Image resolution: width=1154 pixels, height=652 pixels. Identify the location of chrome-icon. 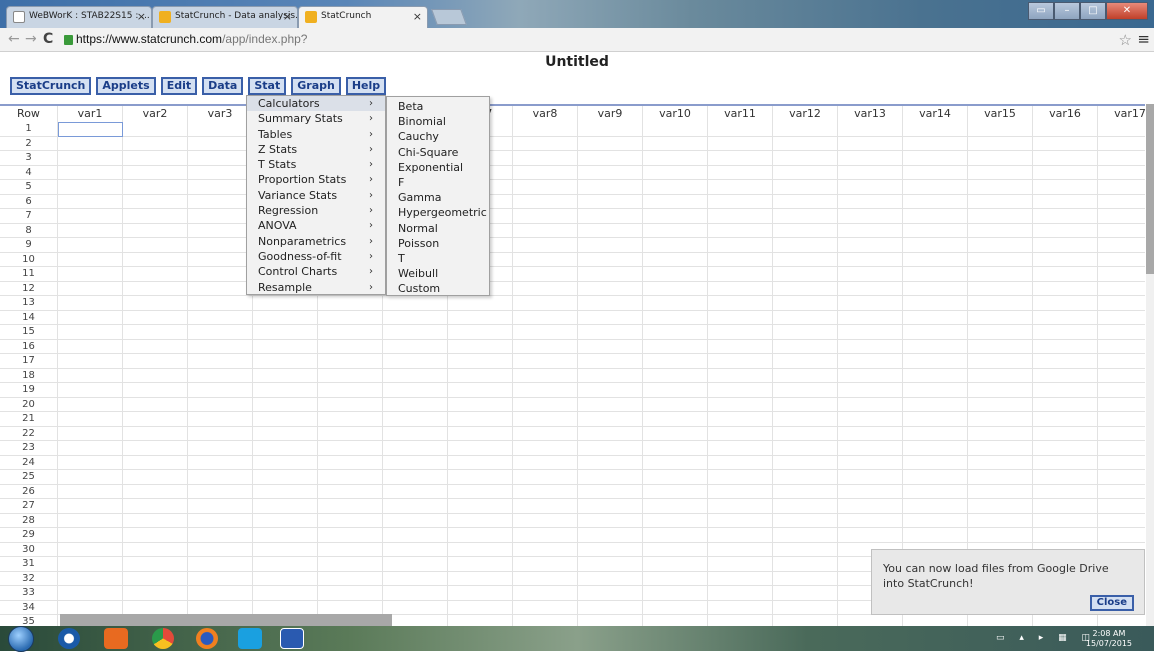
(163, 638).